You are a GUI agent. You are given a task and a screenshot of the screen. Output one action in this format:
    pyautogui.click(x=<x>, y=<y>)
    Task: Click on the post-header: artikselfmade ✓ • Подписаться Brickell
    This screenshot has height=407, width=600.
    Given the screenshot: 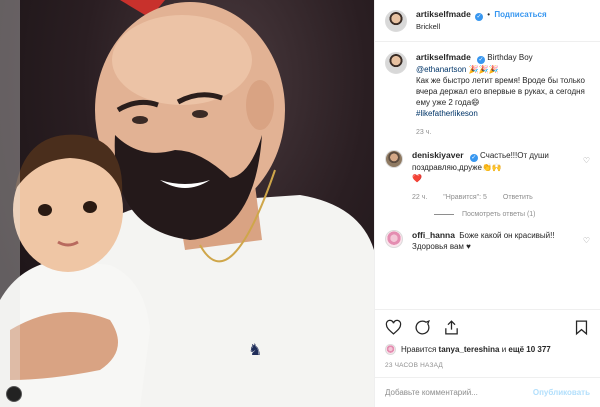 What is the action you would take?
    pyautogui.click(x=487, y=21)
    